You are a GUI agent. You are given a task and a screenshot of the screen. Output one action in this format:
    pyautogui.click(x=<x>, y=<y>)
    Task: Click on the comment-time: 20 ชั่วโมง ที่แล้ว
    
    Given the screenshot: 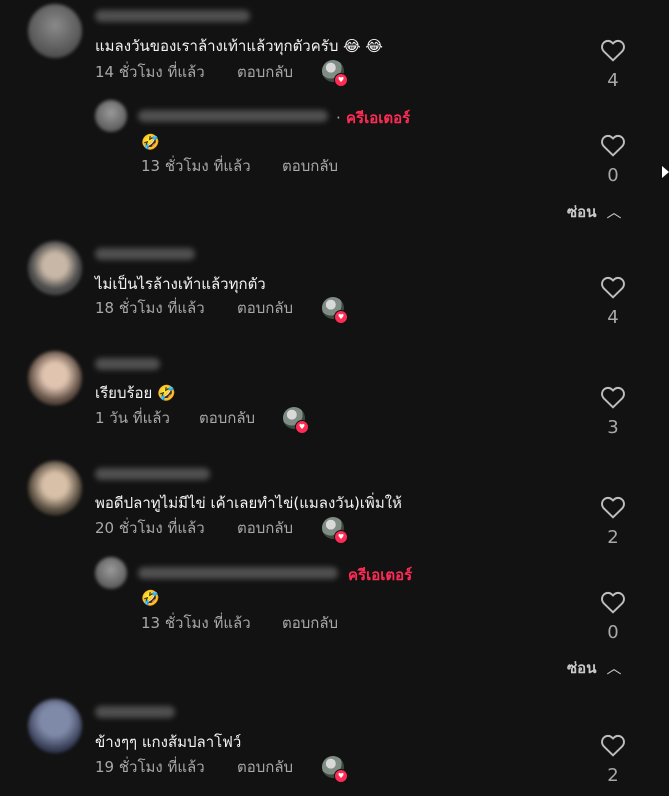 What is the action you would take?
    pyautogui.click(x=150, y=528)
    